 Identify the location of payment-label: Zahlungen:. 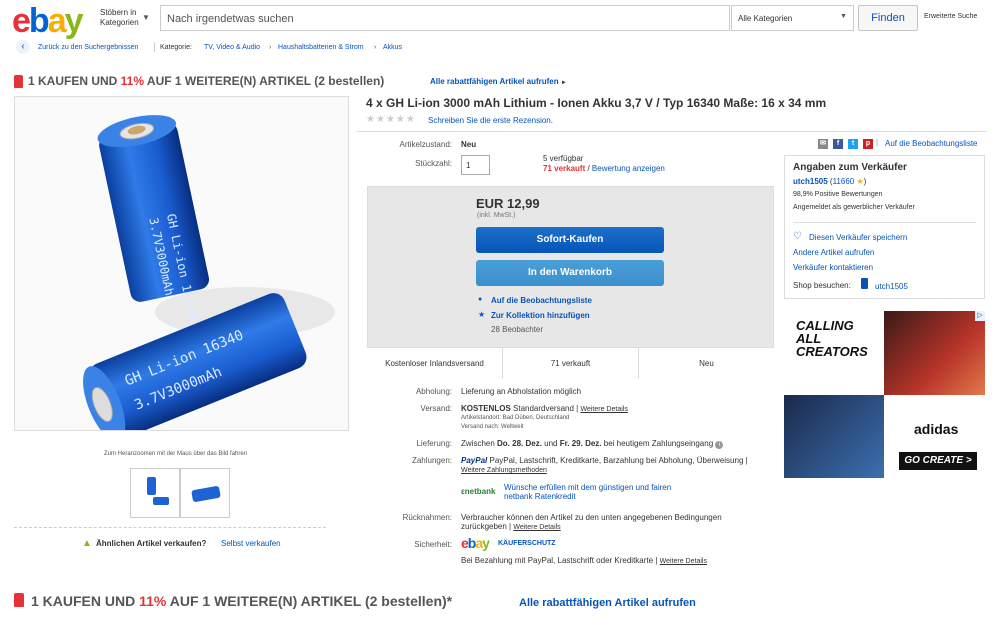
(431, 460).